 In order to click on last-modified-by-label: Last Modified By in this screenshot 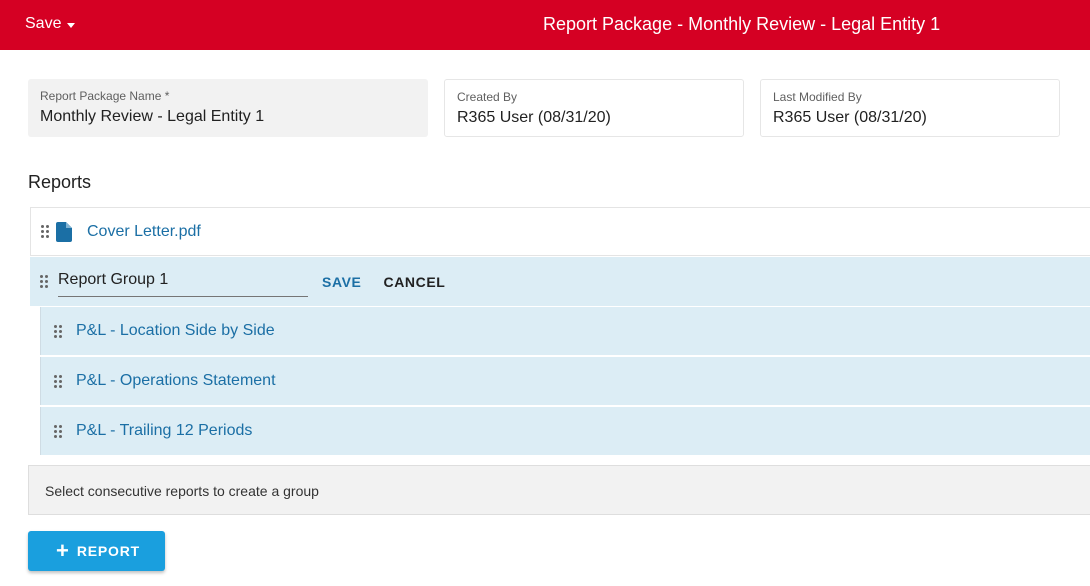, I will do `click(817, 97)`.